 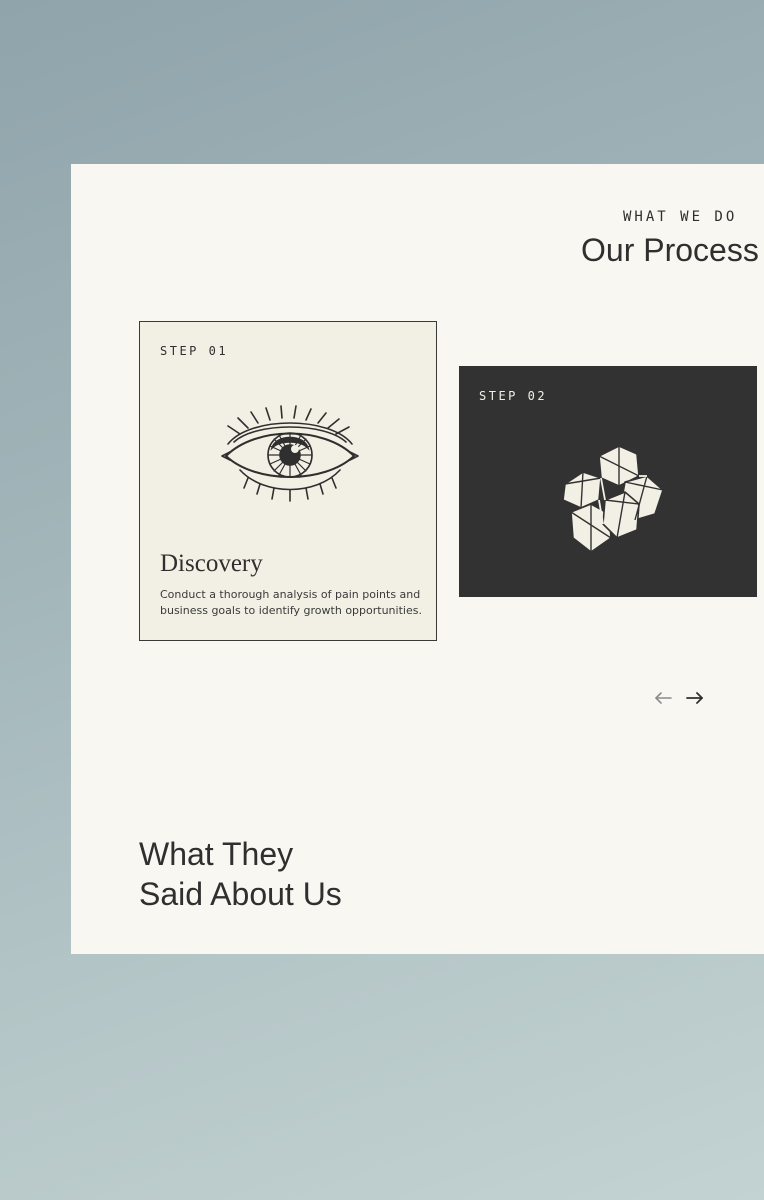 I want to click on testimonials-heading-line-2: Said About Us, so click(x=240, y=894).